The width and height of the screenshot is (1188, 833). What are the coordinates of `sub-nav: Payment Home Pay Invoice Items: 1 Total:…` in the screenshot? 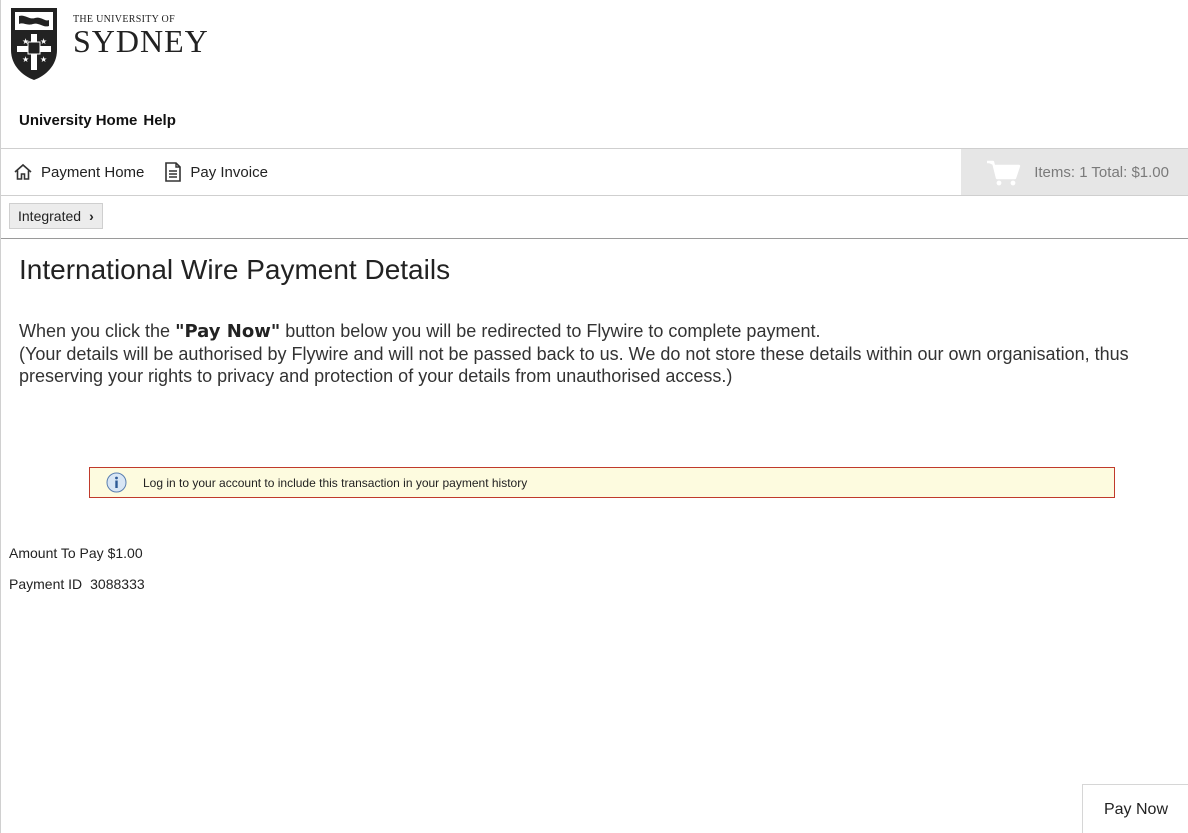 It's located at (594, 172).